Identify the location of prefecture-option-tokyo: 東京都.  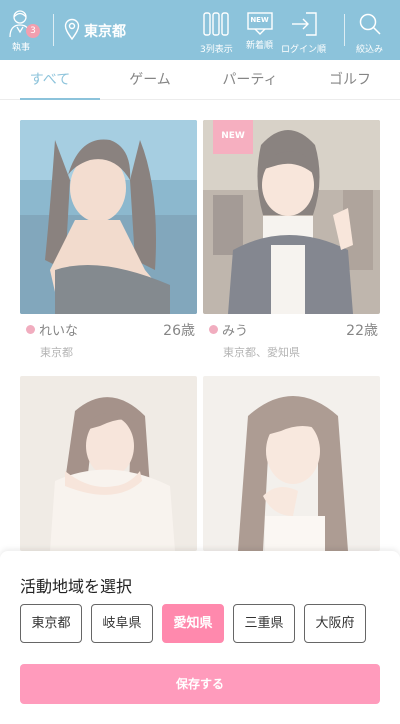
(51, 623).